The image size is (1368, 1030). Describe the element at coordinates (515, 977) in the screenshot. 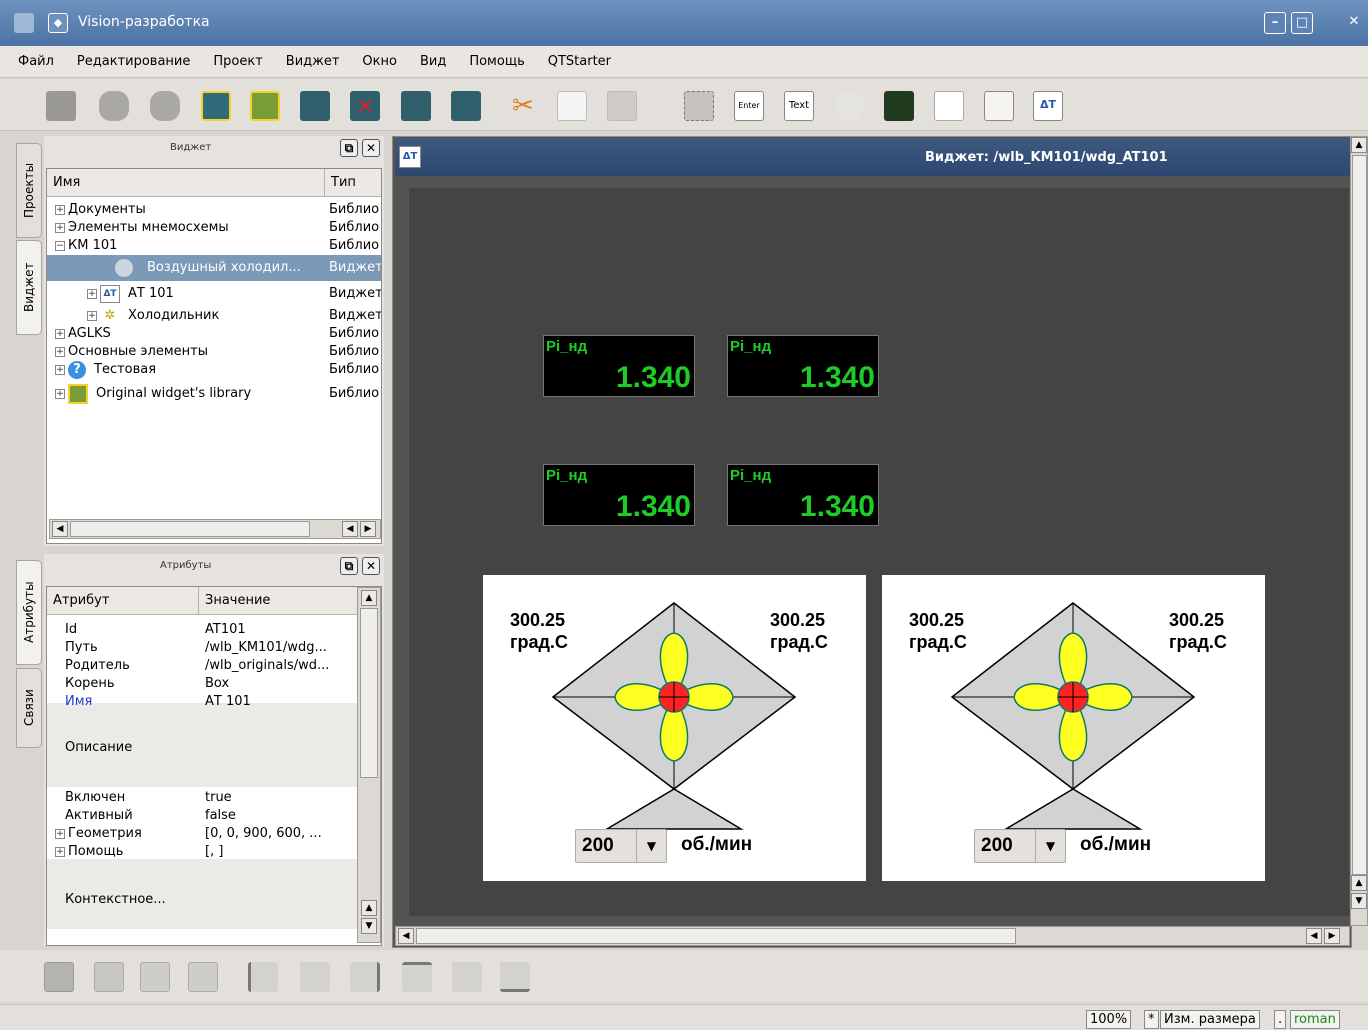

I see `align-bottom-icon` at that location.